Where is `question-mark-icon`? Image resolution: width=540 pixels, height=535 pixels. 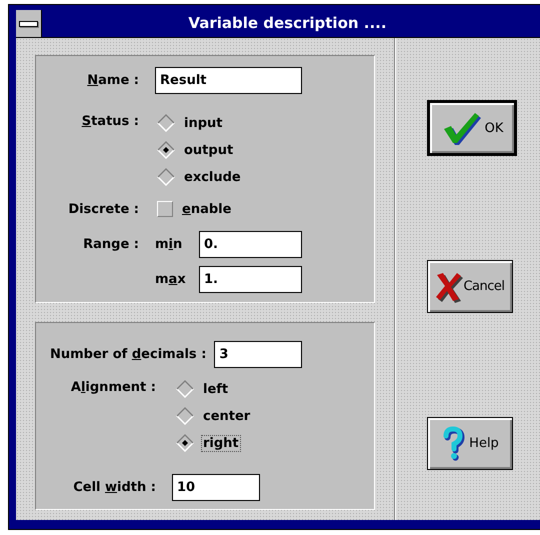 question-mark-icon is located at coordinates (453, 444).